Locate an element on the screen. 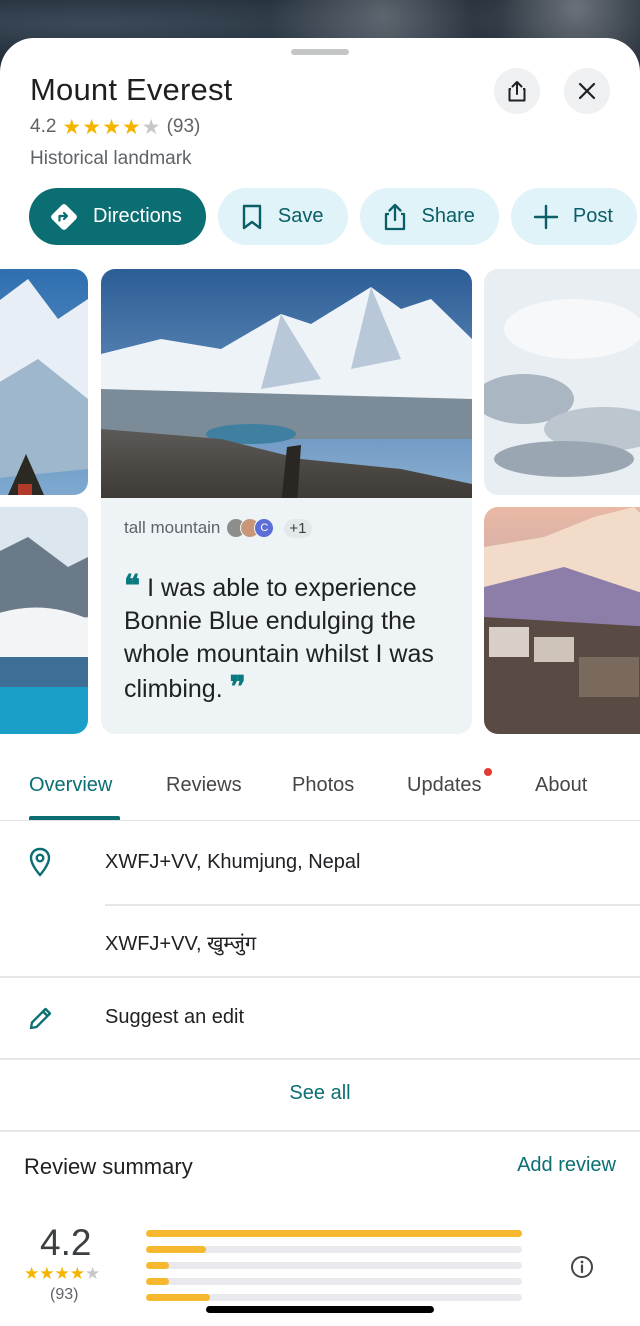  review-source-label: tall mountain is located at coordinates (172, 527).